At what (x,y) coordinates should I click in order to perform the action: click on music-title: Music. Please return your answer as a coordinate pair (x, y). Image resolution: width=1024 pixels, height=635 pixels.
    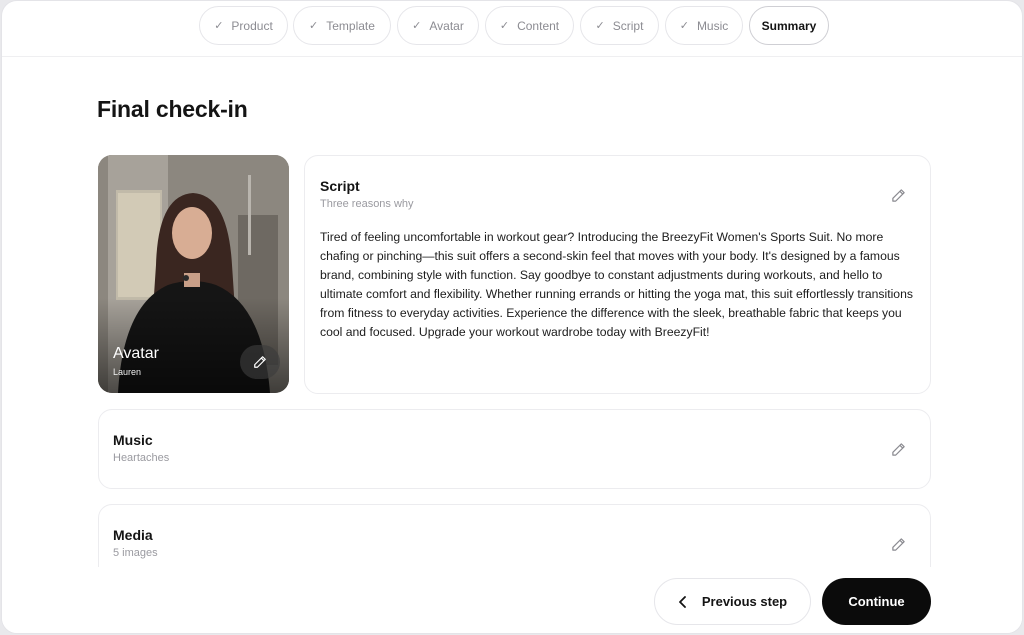
    Looking at the image, I should click on (133, 440).